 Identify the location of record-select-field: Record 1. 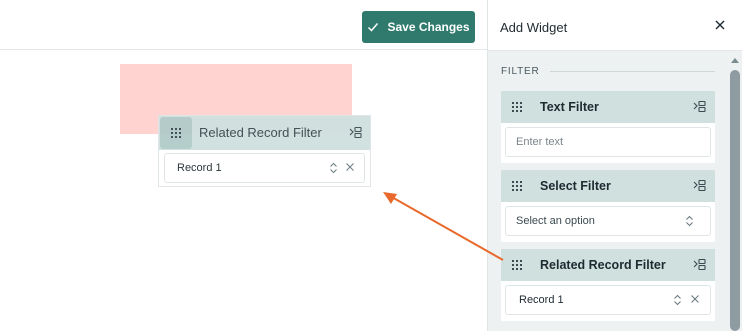
(264, 168).